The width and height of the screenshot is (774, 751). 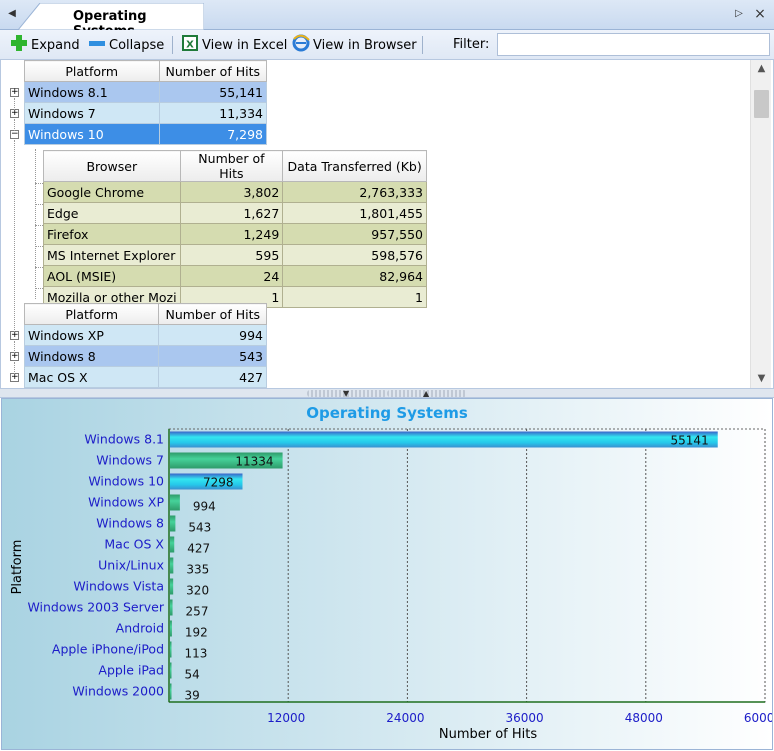 What do you see at coordinates (112, 213) in the screenshot?
I see `browser-cell: Edge` at bounding box center [112, 213].